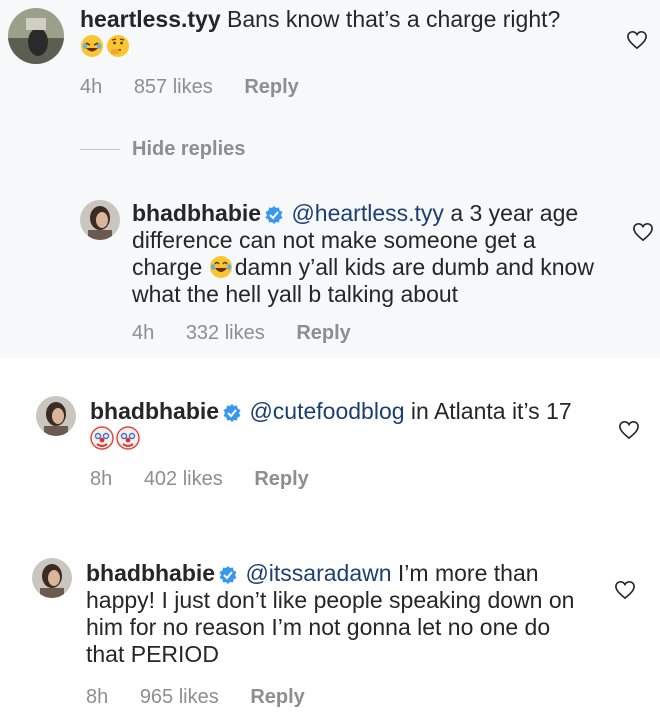 The width and height of the screenshot is (660, 720). I want to click on like-count: 965 likes, so click(179, 697).